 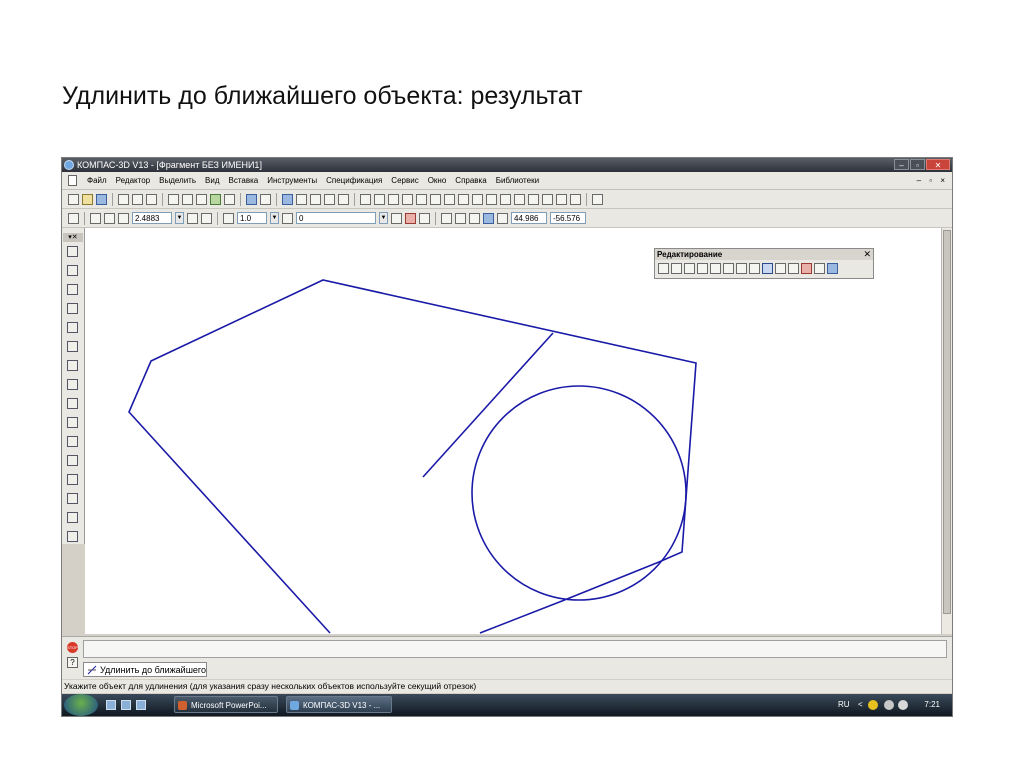 I want to click on function-icon, so click(x=315, y=199).